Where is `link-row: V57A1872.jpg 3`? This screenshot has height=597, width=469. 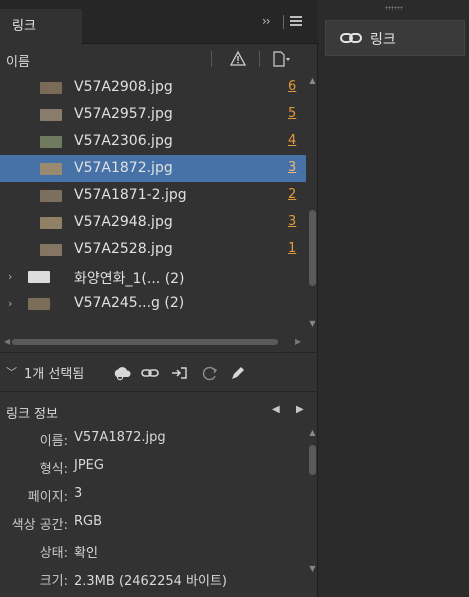 link-row: V57A1872.jpg 3 is located at coordinates (153, 168).